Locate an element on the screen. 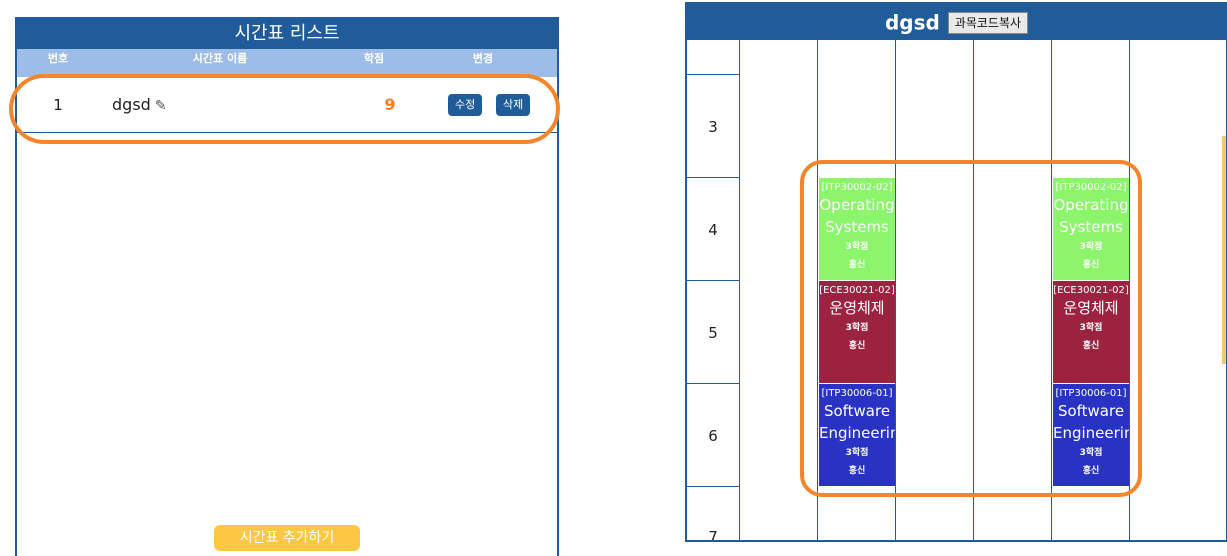  period-label: 5 is located at coordinates (713, 333).